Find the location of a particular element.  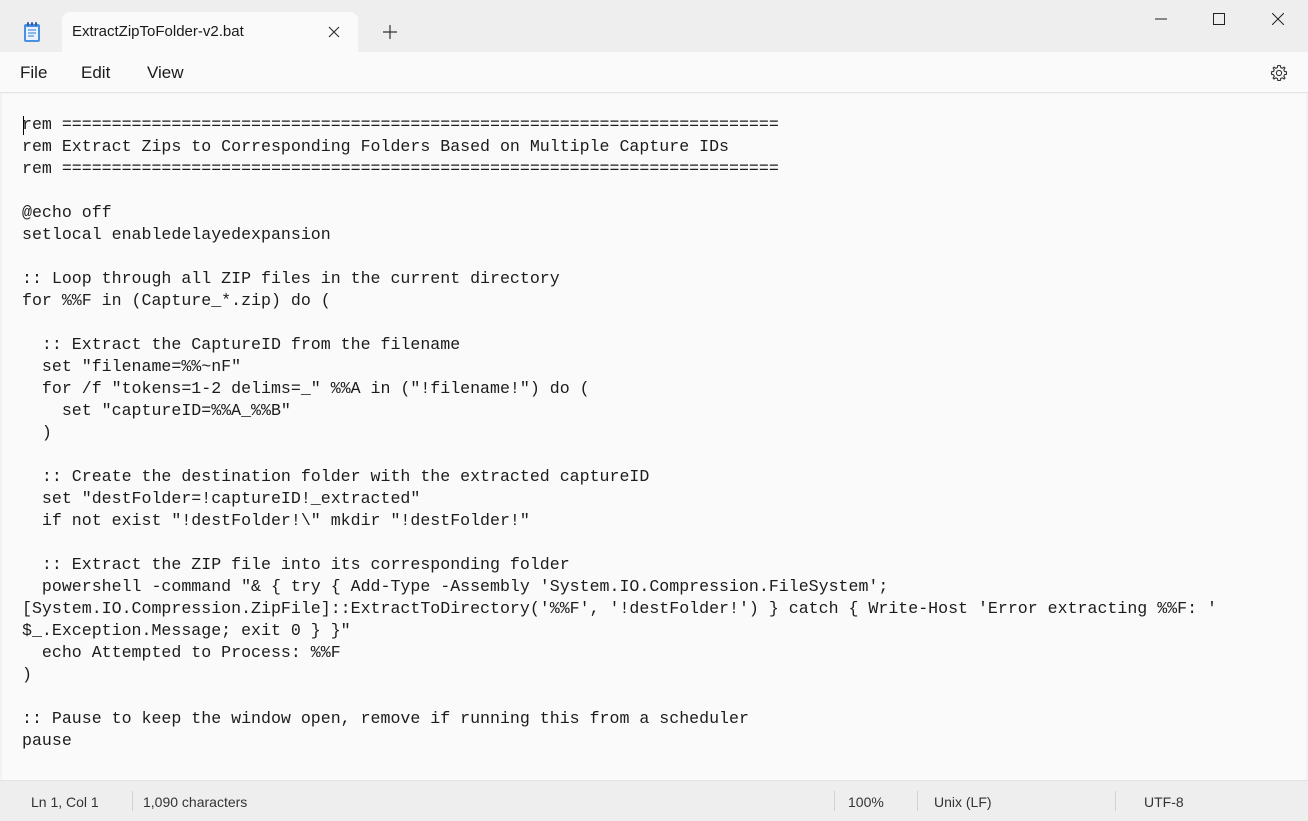

maximize-icon is located at coordinates (1219, 19).